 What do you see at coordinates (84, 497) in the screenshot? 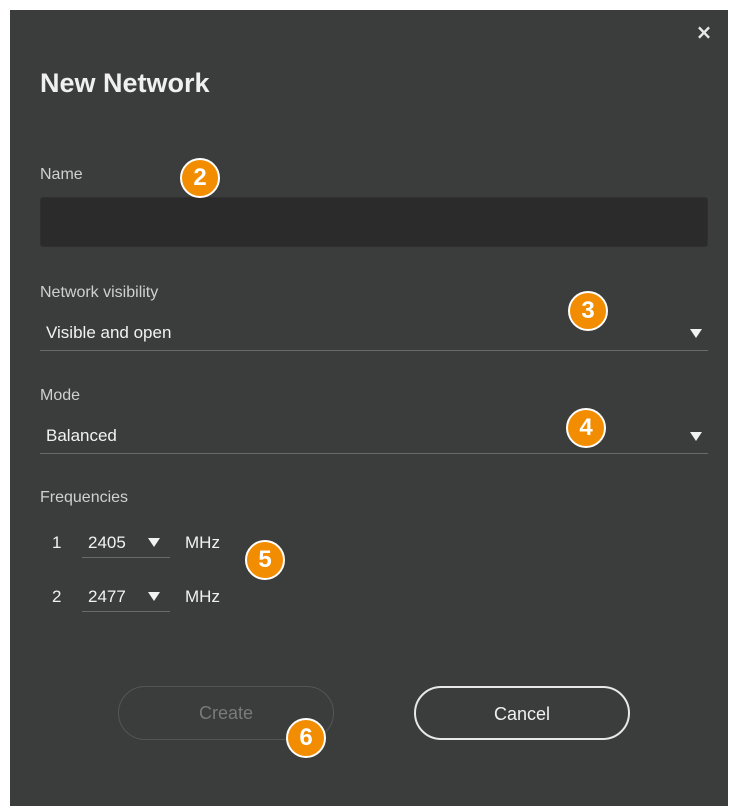
I see `frequencies-label: Frequencies` at bounding box center [84, 497].